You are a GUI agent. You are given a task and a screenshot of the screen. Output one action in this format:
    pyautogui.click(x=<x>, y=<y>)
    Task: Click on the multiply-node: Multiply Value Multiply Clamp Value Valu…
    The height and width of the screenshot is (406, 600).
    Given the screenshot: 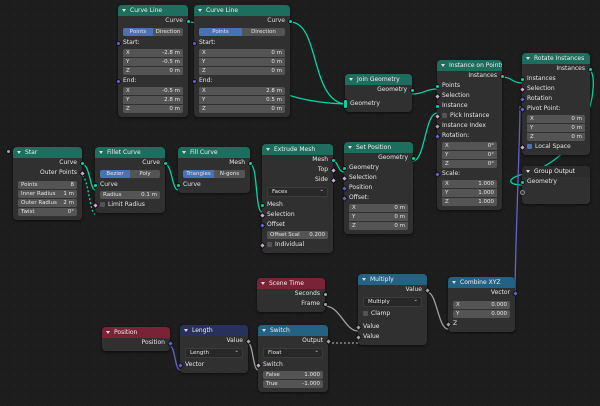 What is the action you would take?
    pyautogui.click(x=392, y=309)
    